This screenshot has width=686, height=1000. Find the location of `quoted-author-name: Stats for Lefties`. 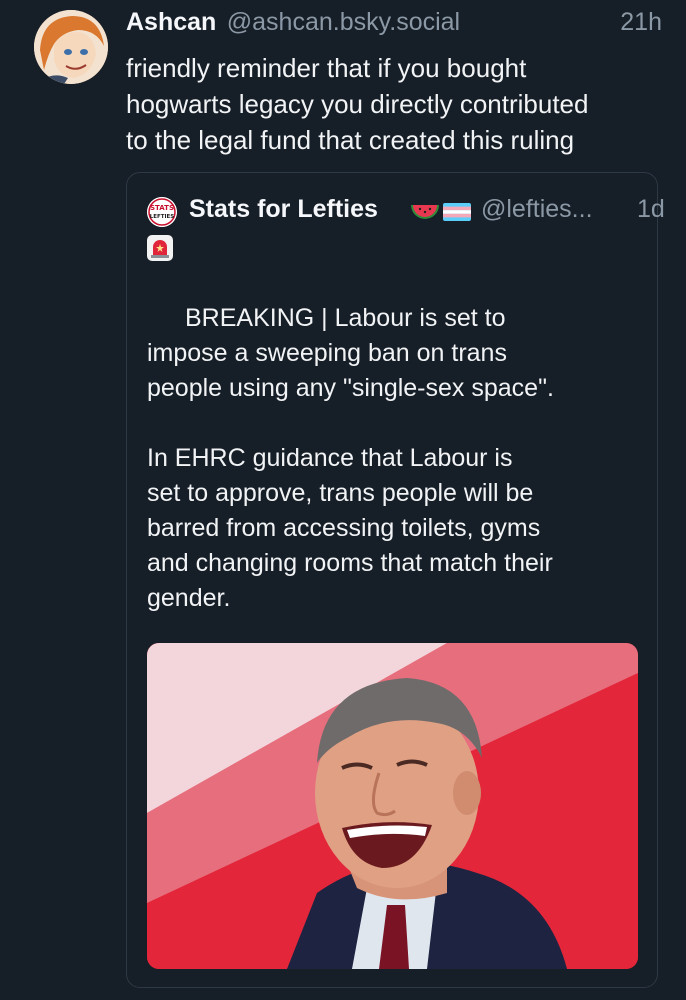

quoted-author-name: Stats for Lefties is located at coordinates (283, 209).